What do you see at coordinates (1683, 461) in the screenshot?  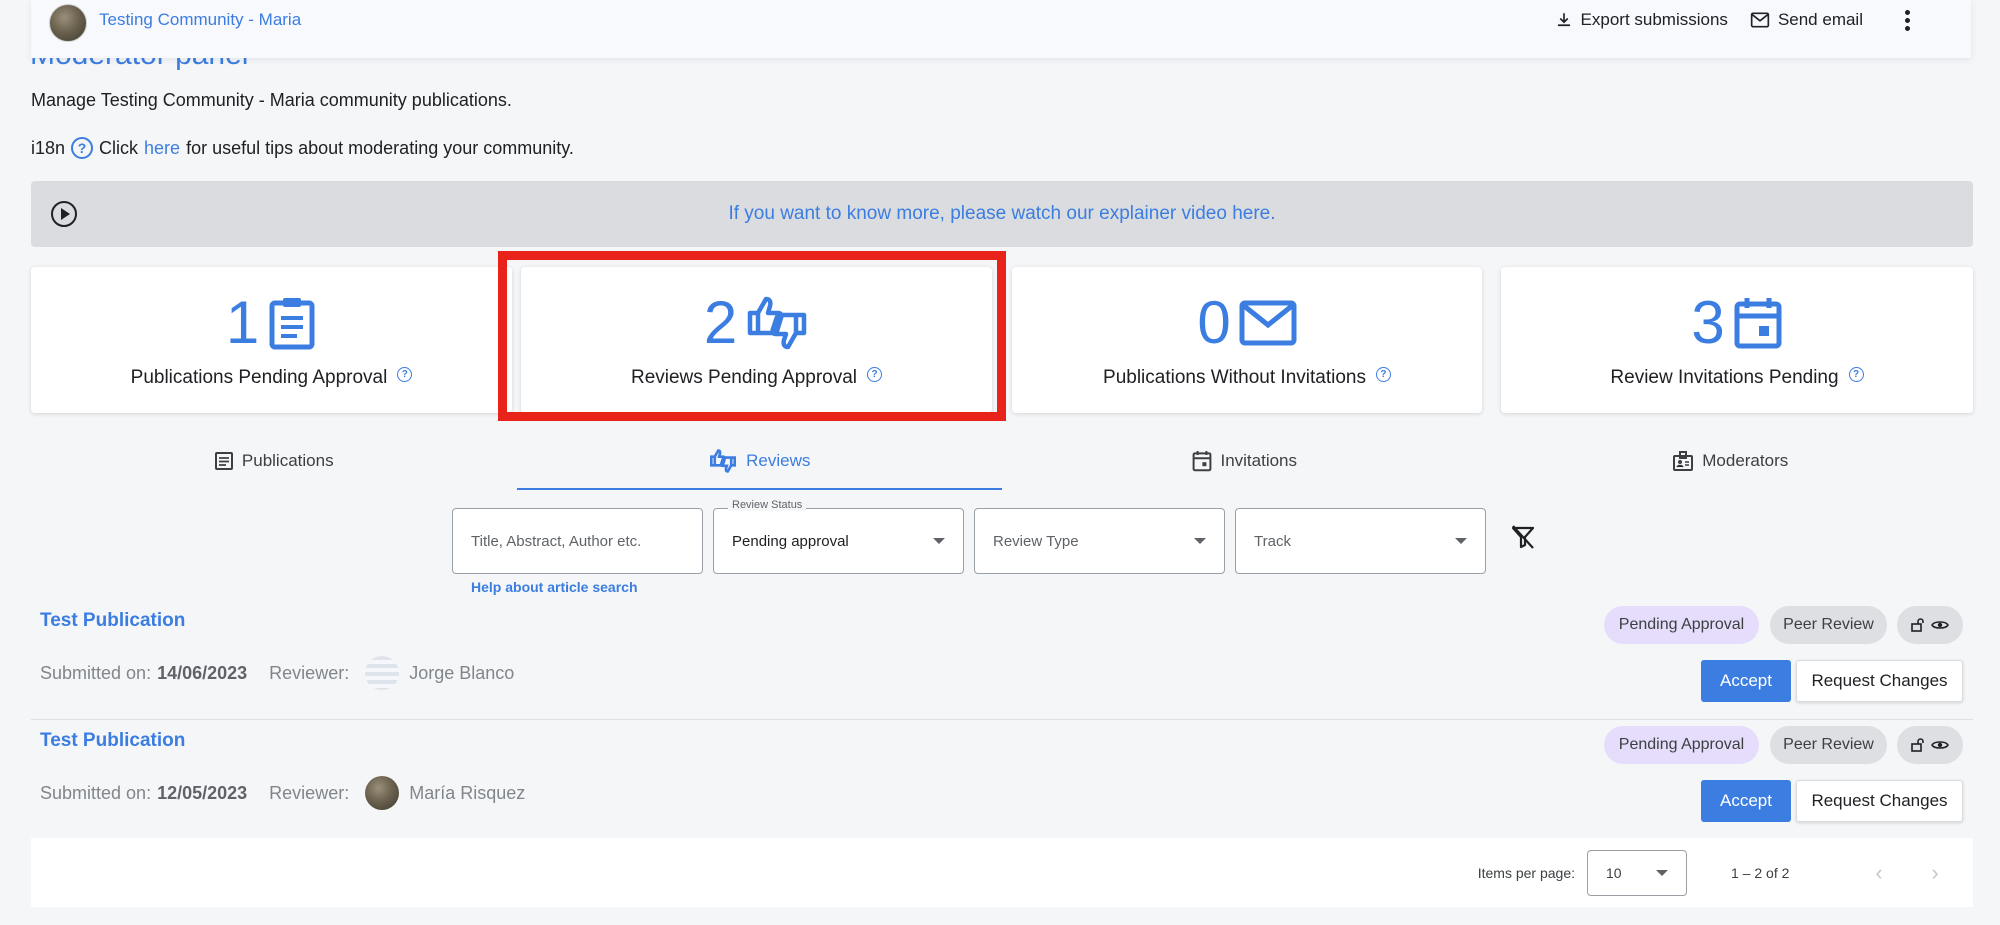 I see `badge-icon` at bounding box center [1683, 461].